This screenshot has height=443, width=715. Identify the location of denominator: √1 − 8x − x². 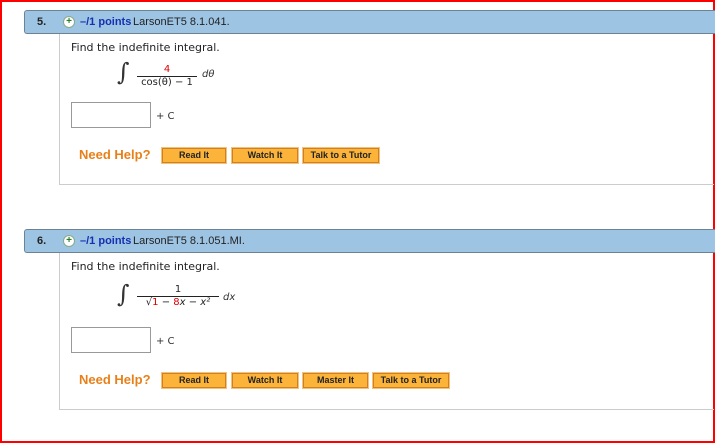
(178, 302).